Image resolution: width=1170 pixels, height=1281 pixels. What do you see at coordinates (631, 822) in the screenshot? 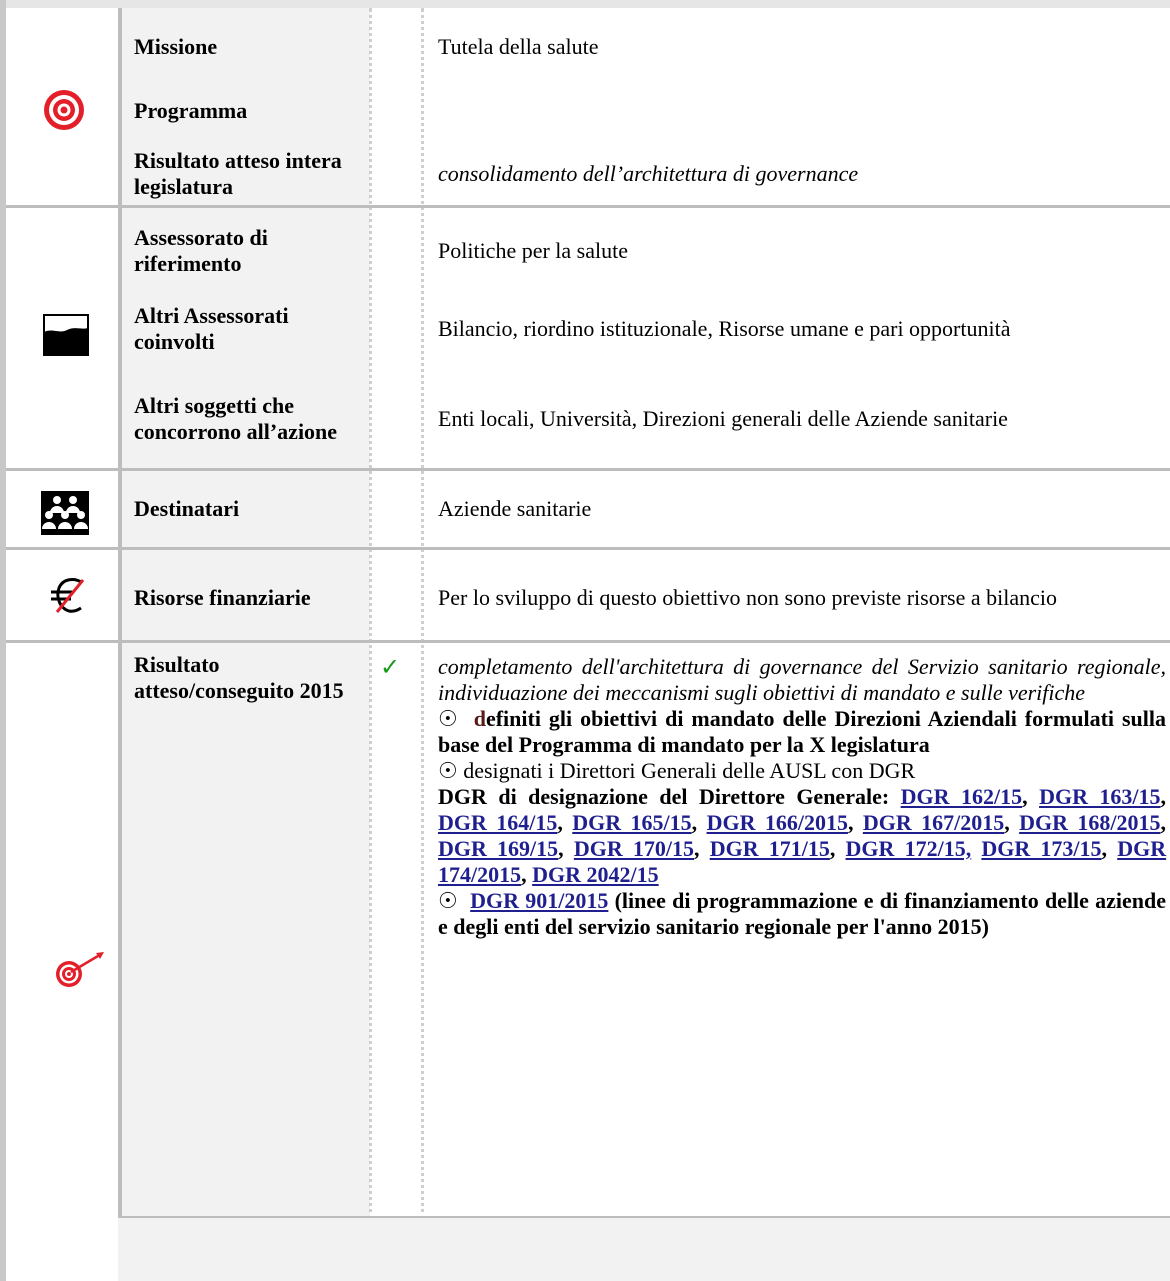
I see `dgr-link: DGR 165/15` at bounding box center [631, 822].